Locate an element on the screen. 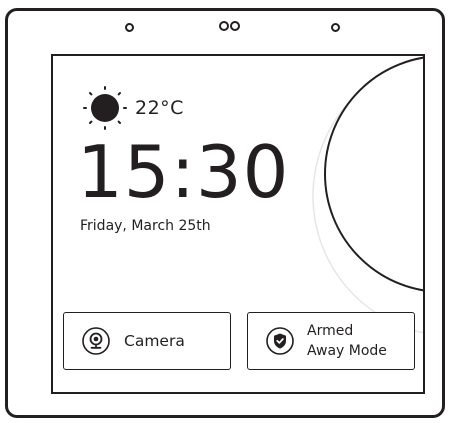 This screenshot has height=423, width=450. security-status-text: Armed is located at coordinates (330, 331).